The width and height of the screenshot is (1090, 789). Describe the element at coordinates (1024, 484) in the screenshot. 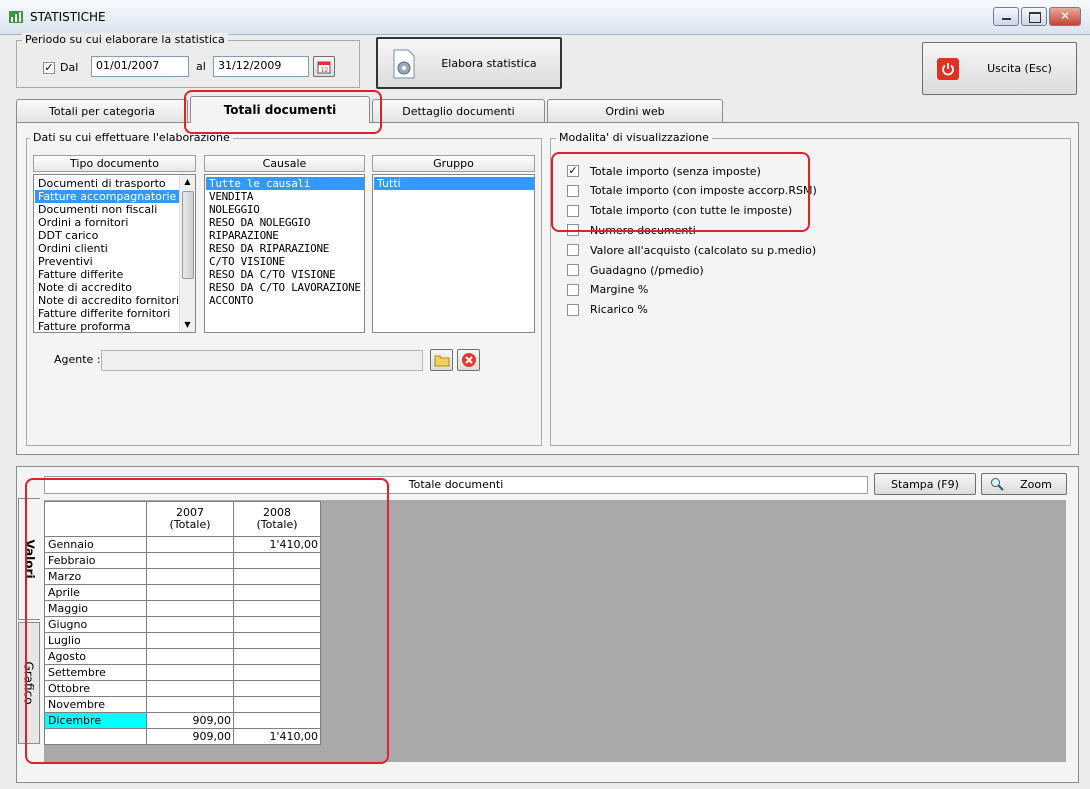

I see `zoom-button: Zoom` at that location.